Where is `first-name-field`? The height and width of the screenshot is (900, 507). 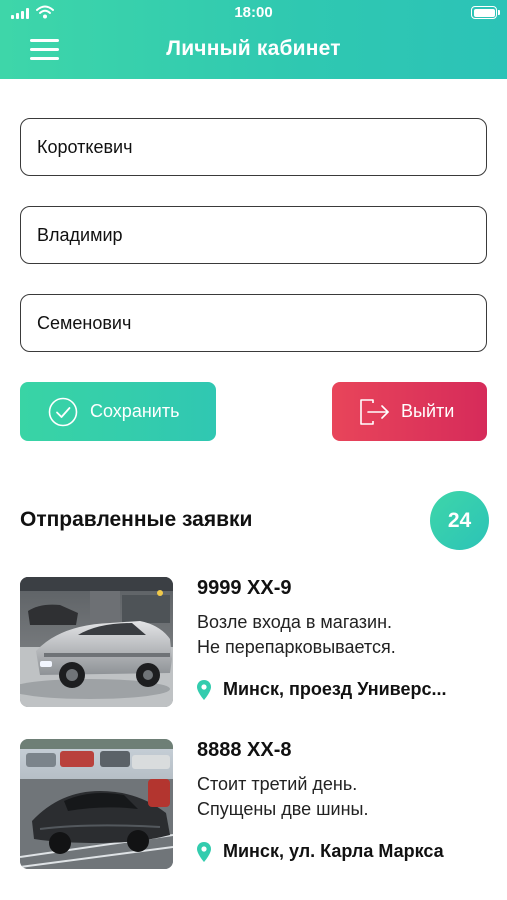 first-name-field is located at coordinates (253, 235).